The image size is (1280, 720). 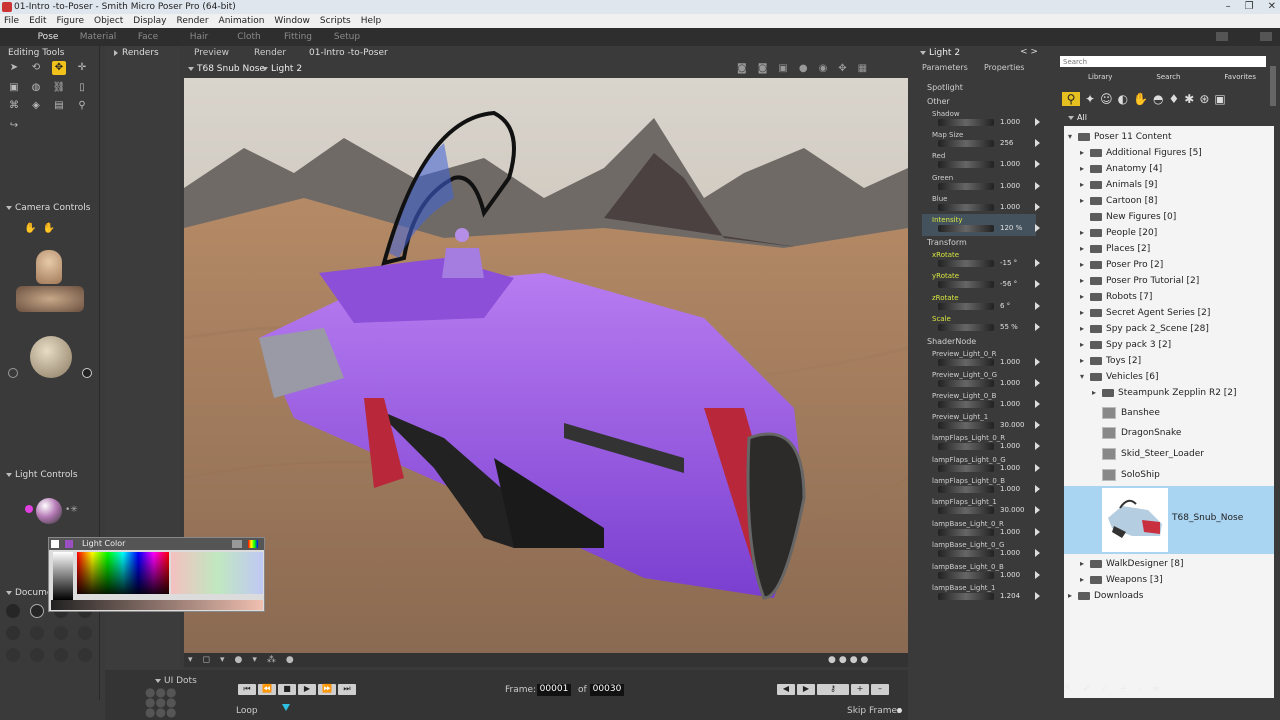 I want to click on library-folder: ▸ People [20], so click(x=1118, y=233).